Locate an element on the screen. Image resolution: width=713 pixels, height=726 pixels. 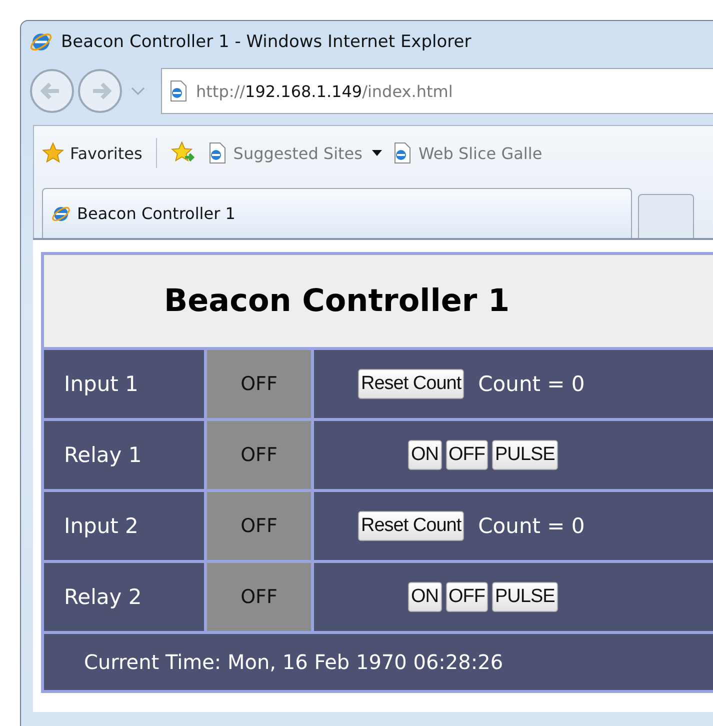
forward-button is located at coordinates (100, 91).